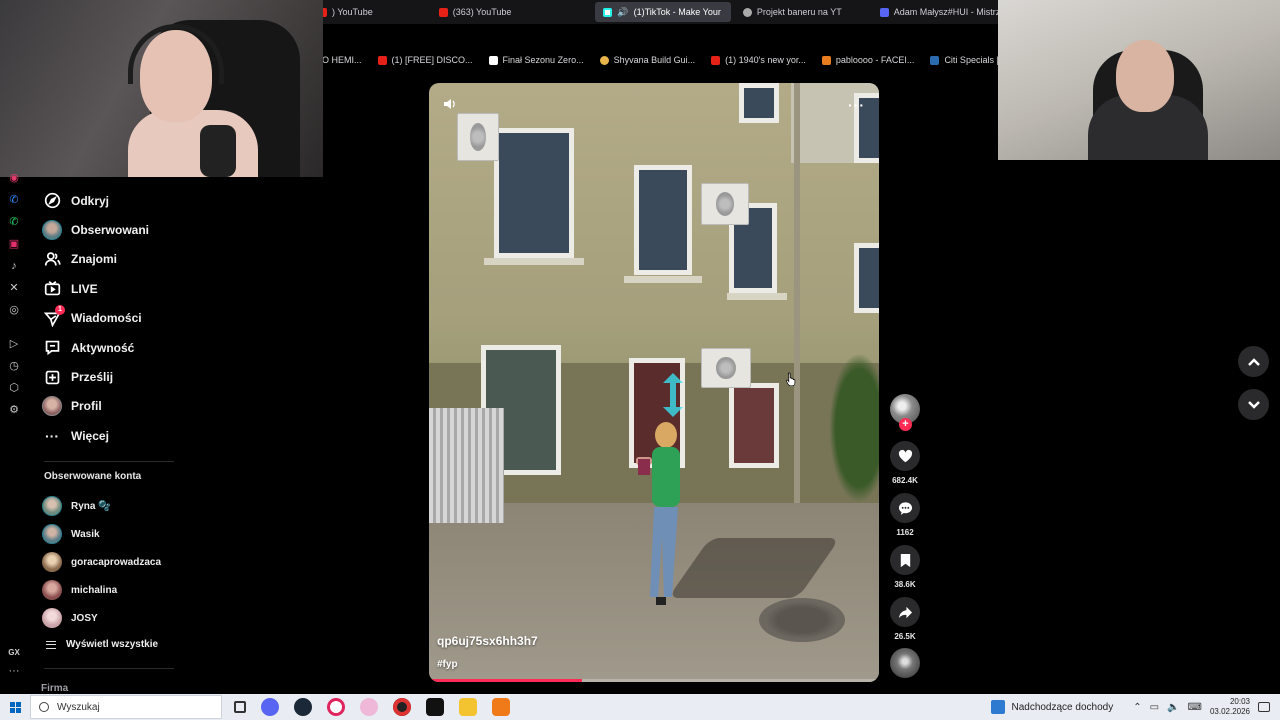  Describe the element at coordinates (14, 288) in the screenshot. I see `x-icon: ✕` at that location.